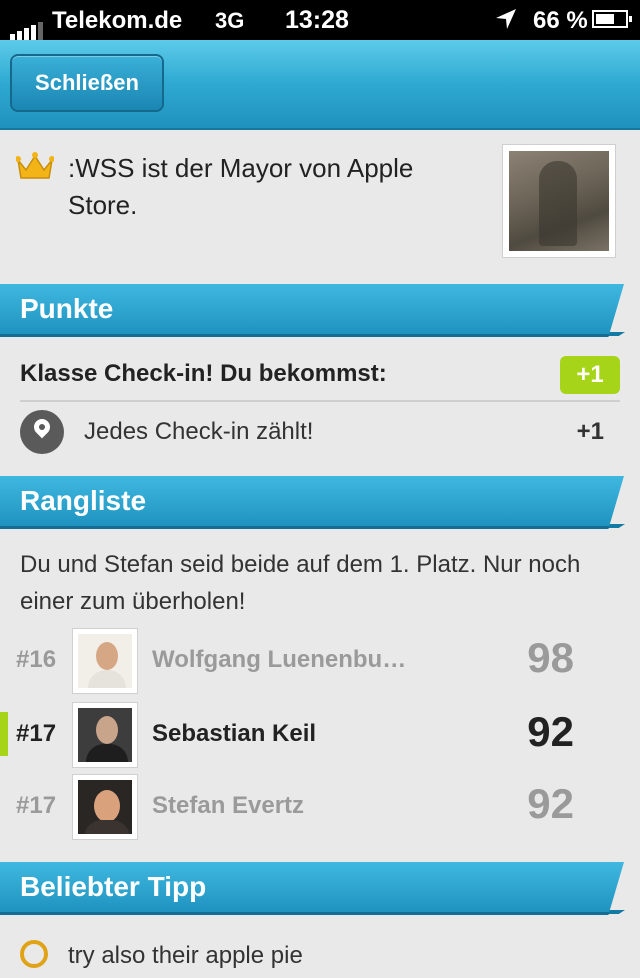 The width and height of the screenshot is (640, 978). Describe the element at coordinates (317, 20) in the screenshot. I see `clock: 13:28` at that location.